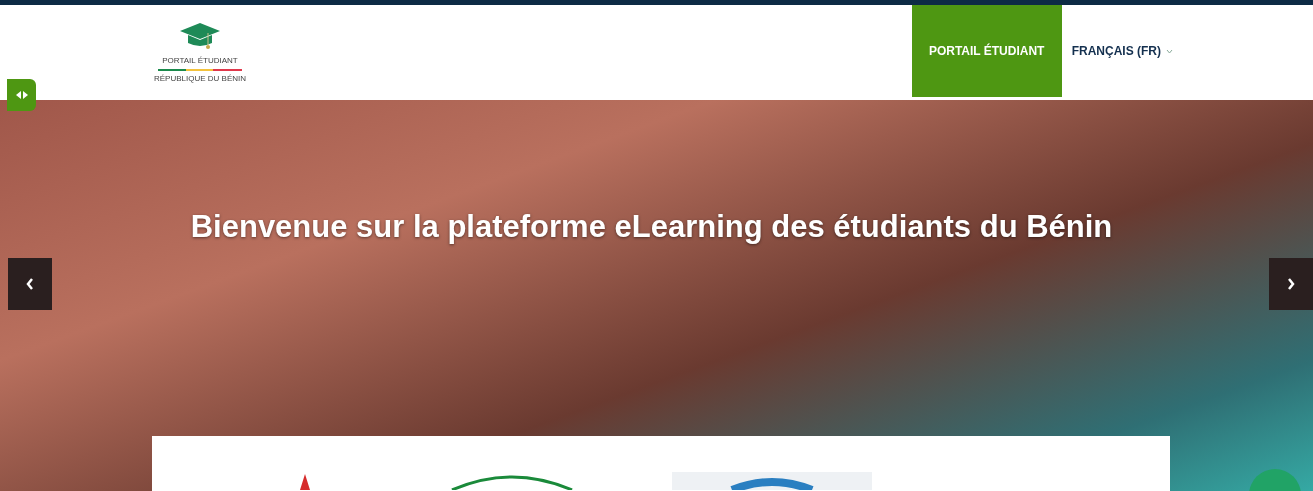 The image size is (1313, 491). I want to click on chevron-right-icon, so click(1291, 284).